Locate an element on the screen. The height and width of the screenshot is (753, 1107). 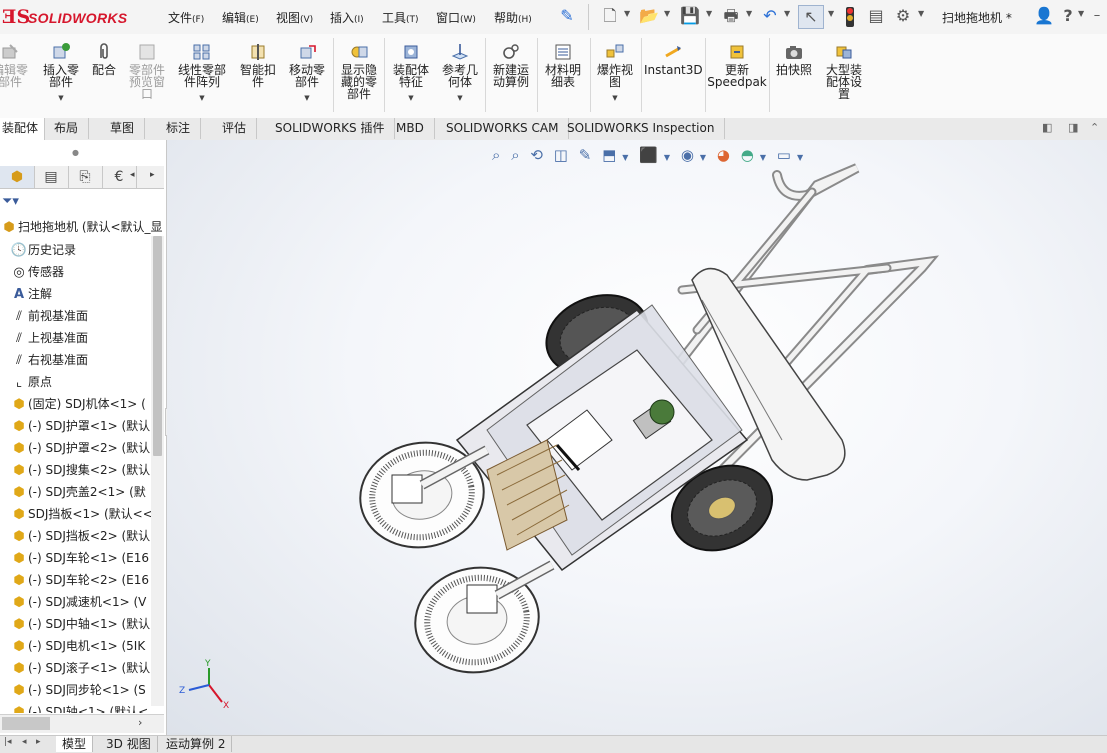
tab-evaluate: 评估 is located at coordinates (235, 128).